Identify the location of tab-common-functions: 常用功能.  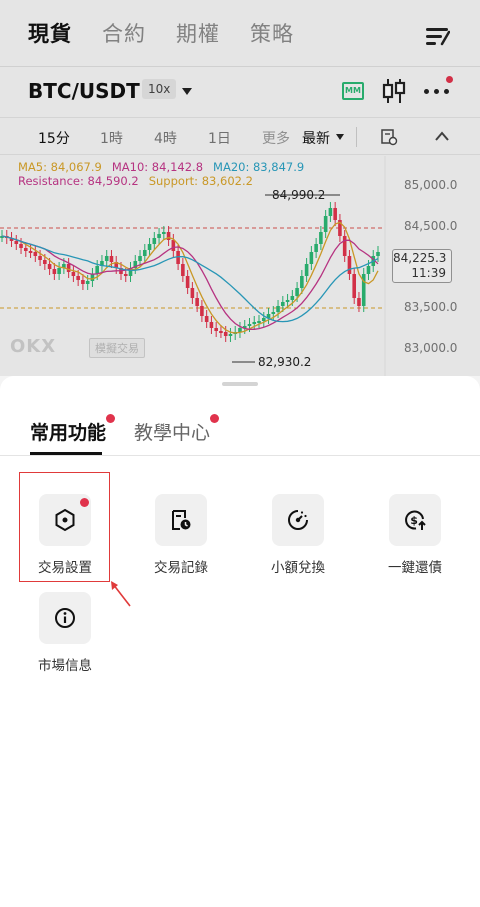
(68, 431).